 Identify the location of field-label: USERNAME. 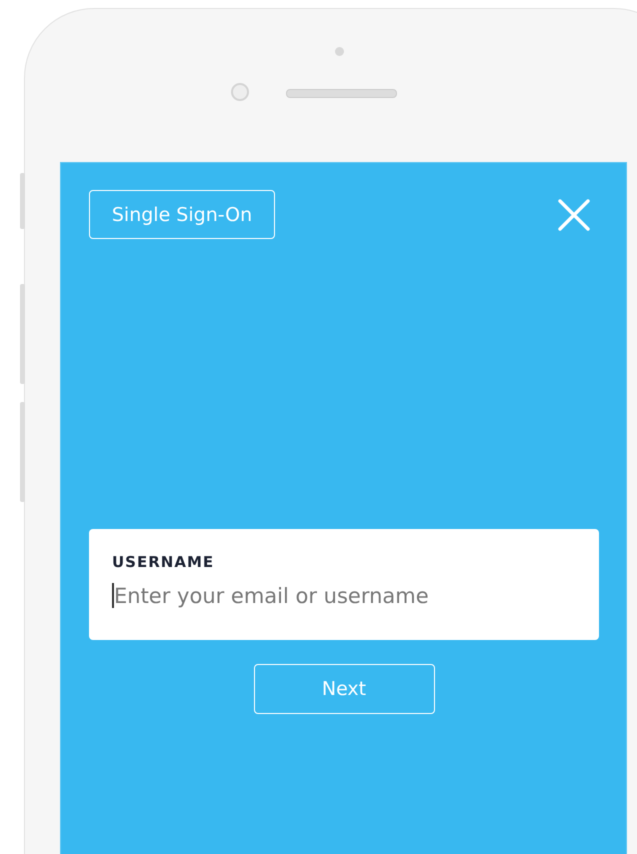
(164, 562).